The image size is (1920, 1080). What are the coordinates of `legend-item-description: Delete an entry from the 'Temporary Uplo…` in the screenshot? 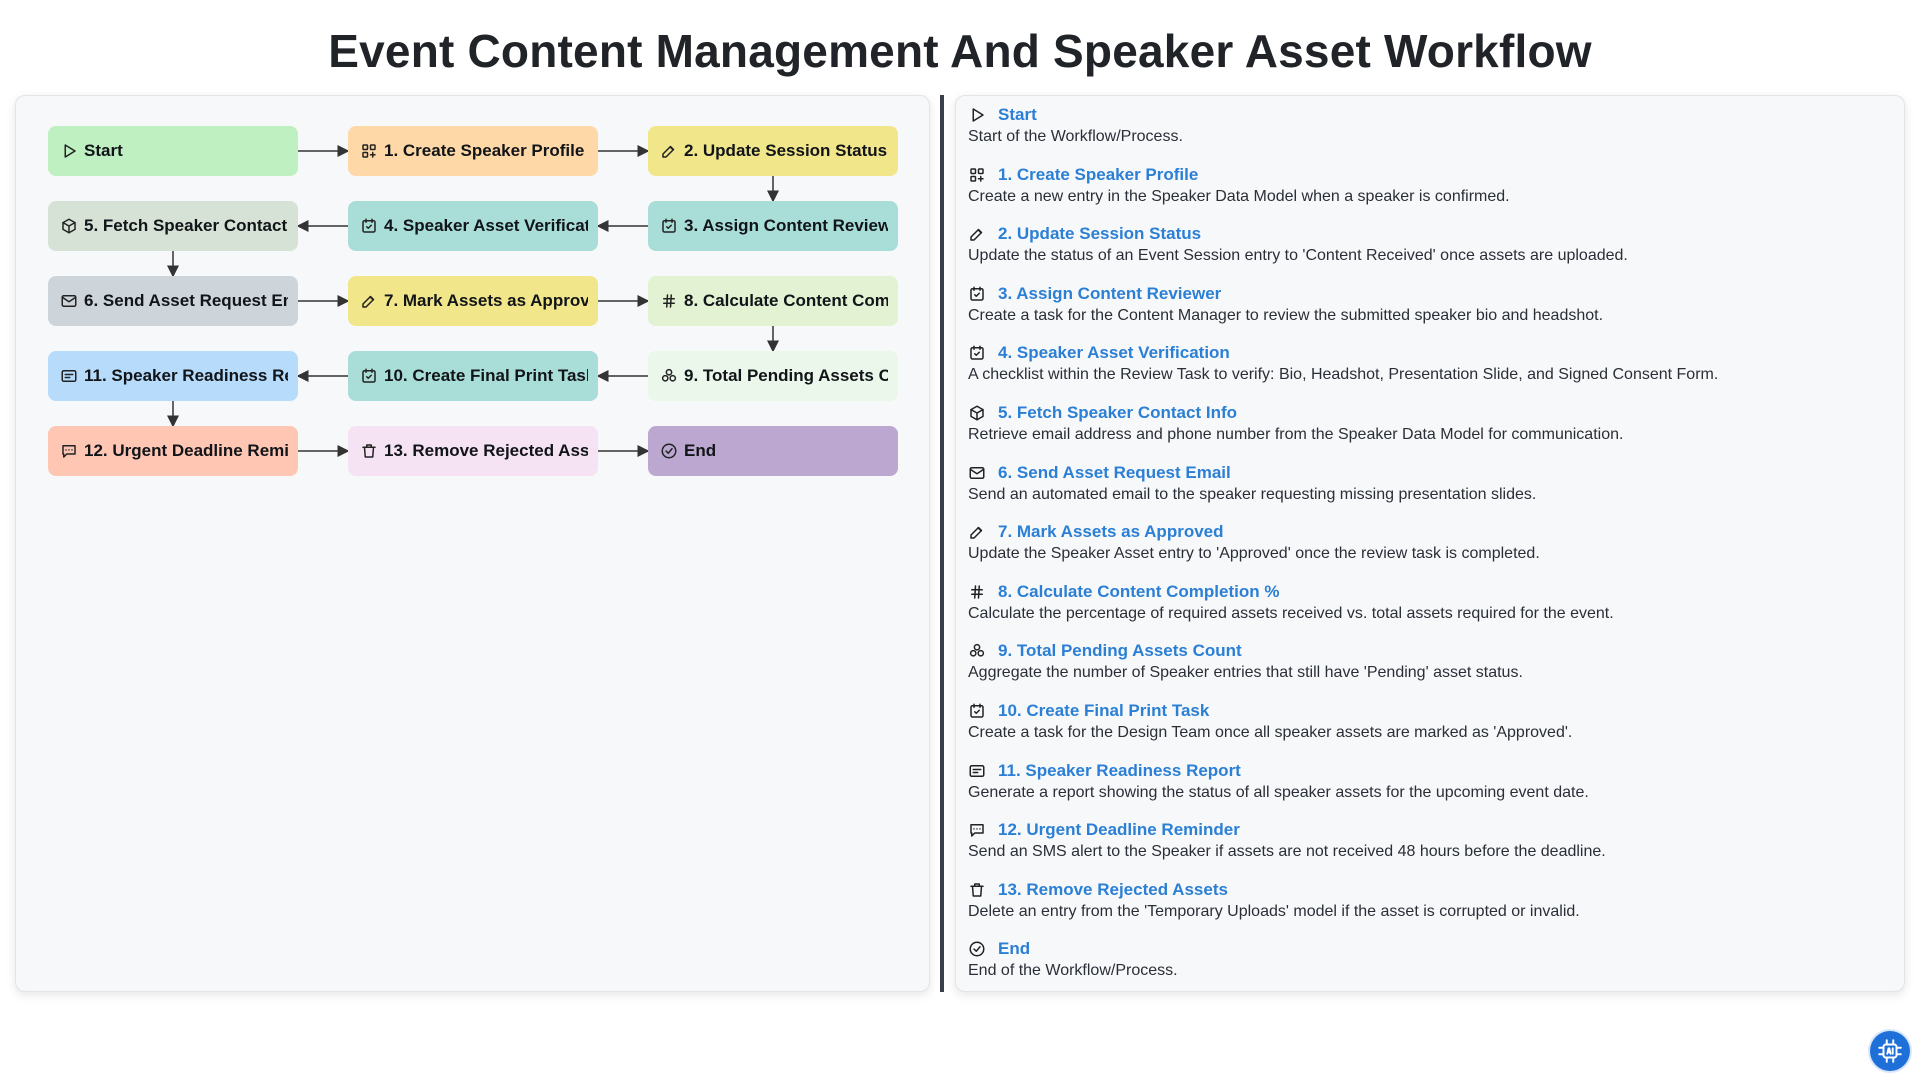 It's located at (1274, 911).